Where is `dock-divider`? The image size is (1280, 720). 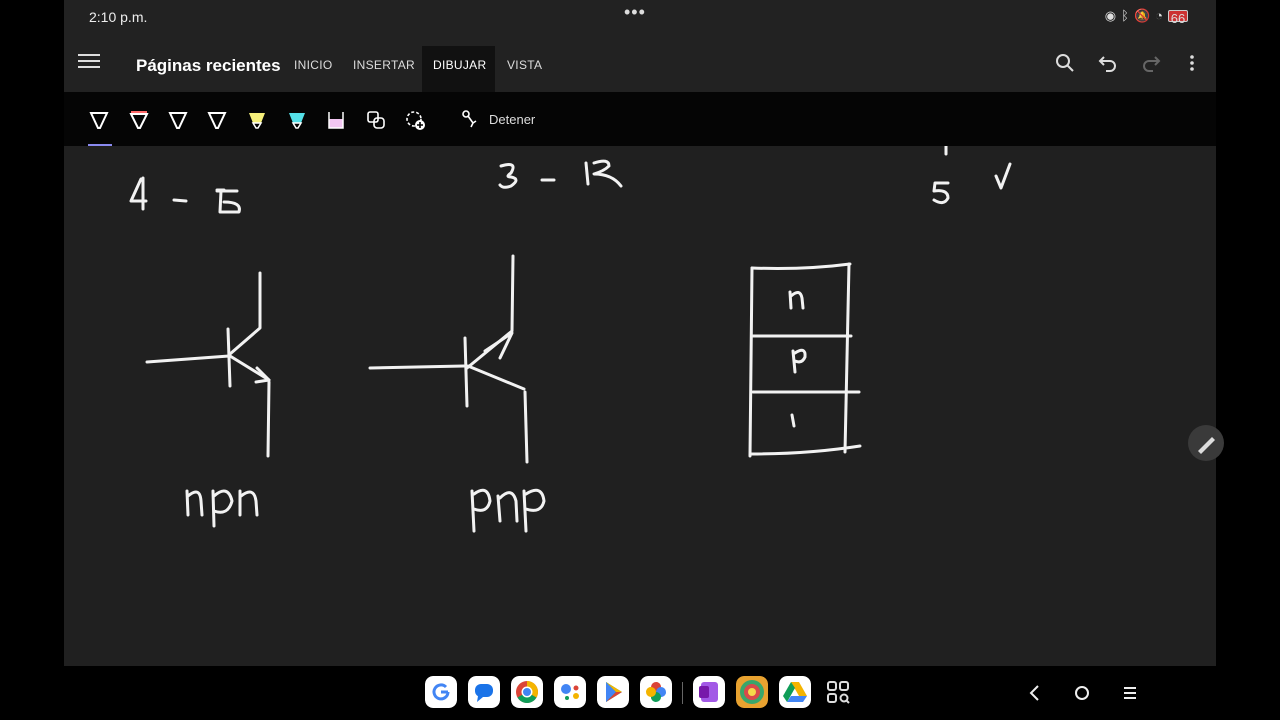
dock-divider is located at coordinates (682, 693).